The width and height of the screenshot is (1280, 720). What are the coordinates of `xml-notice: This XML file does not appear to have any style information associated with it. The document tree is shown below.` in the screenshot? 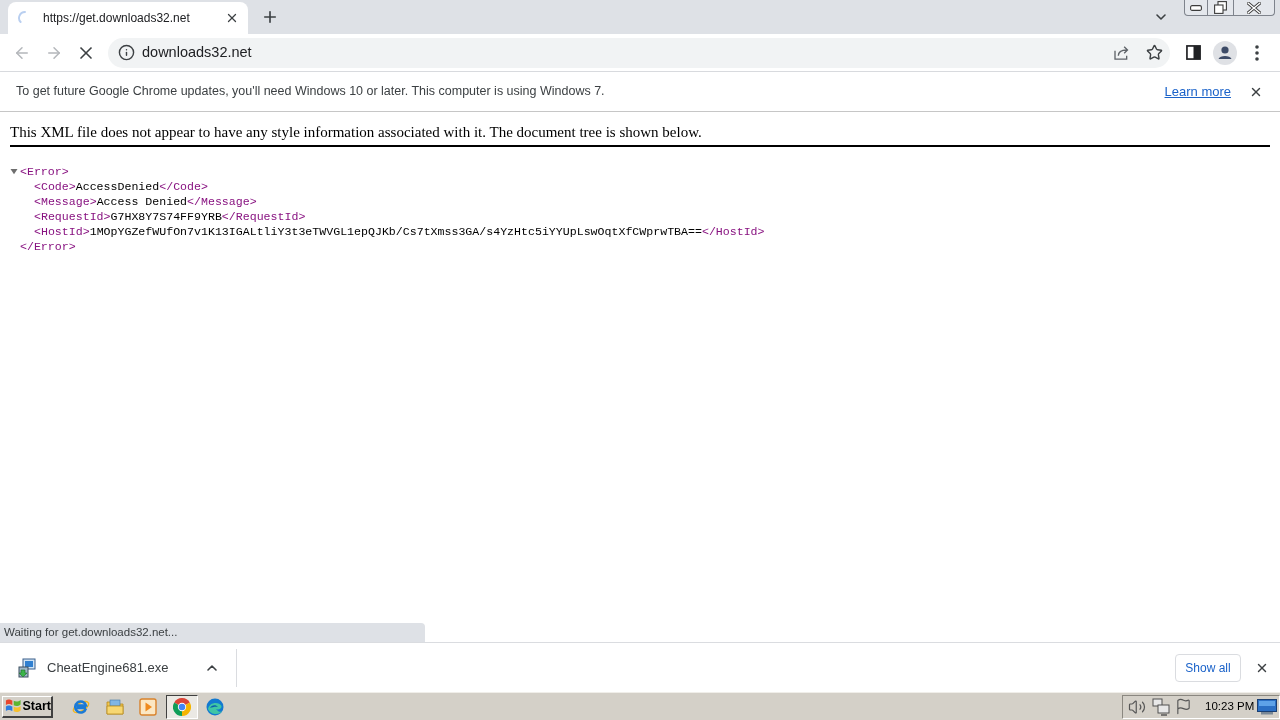 It's located at (356, 132).